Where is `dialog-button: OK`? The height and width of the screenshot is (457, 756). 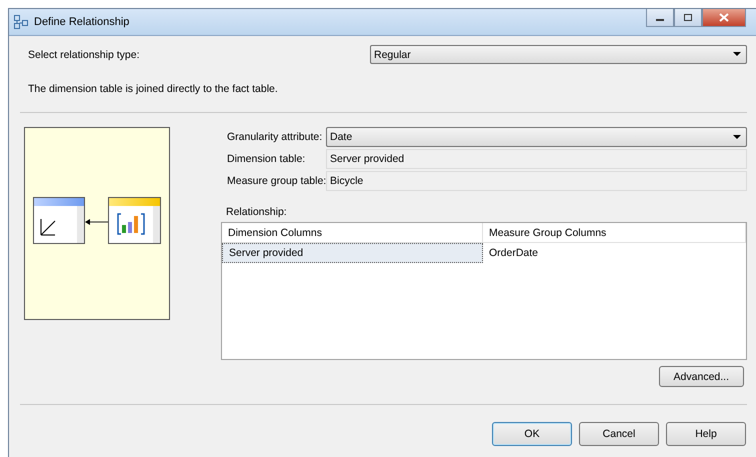
dialog-button: OK is located at coordinates (532, 434).